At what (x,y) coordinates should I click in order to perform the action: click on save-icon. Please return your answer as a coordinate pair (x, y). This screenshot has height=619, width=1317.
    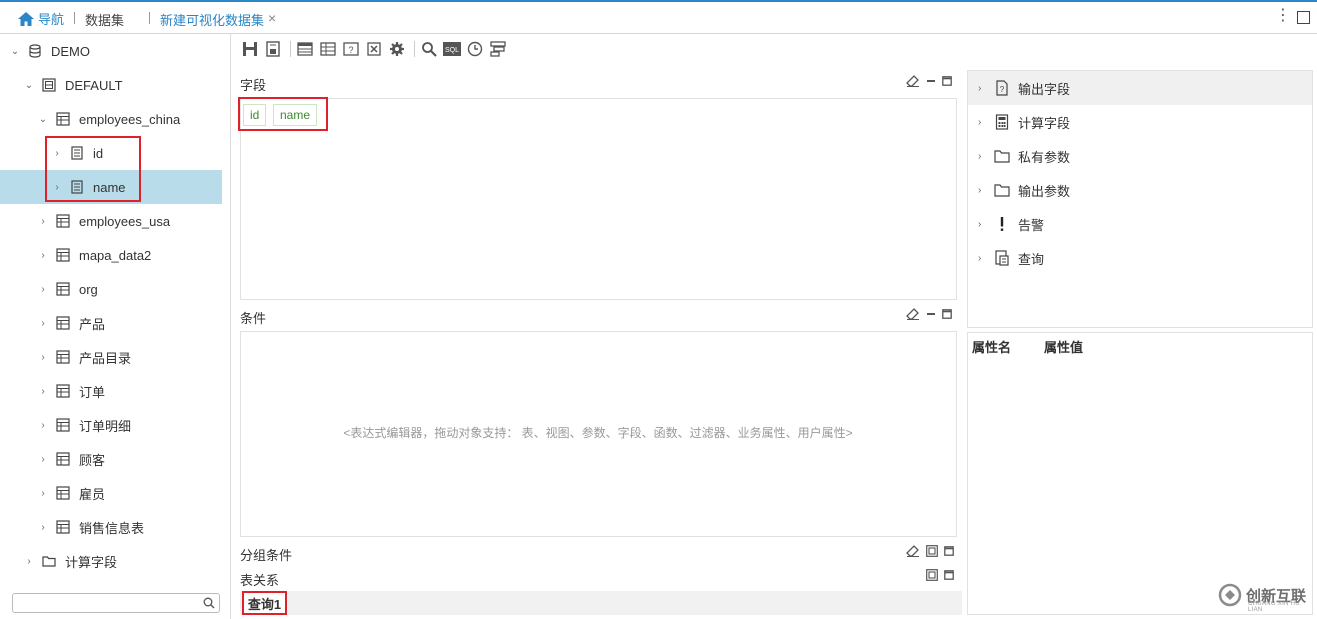
    Looking at the image, I should click on (250, 49).